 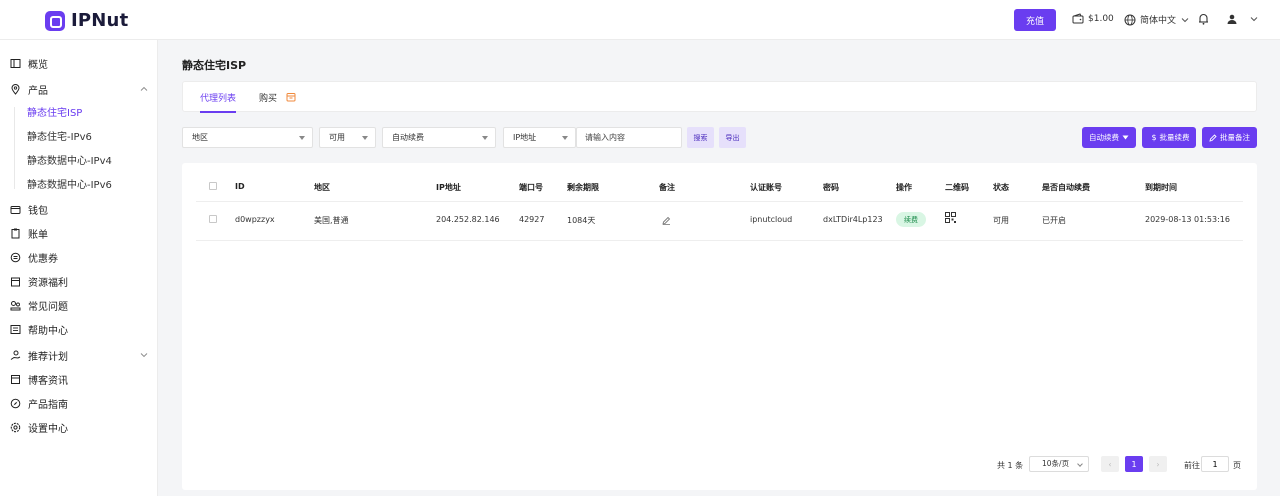 I want to click on sidebar-subitem-static-residential-isp: 静态住宅ISP, so click(x=54, y=114).